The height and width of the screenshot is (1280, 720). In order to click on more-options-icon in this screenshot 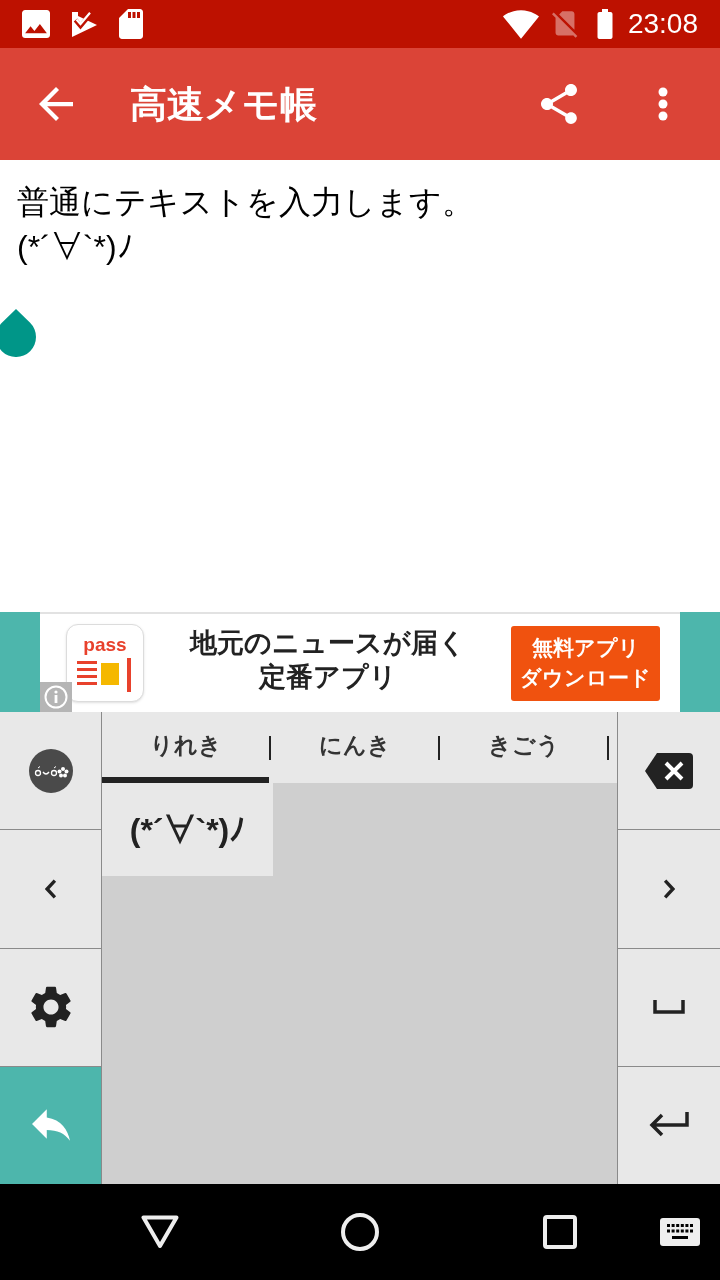, I will do `click(663, 104)`.